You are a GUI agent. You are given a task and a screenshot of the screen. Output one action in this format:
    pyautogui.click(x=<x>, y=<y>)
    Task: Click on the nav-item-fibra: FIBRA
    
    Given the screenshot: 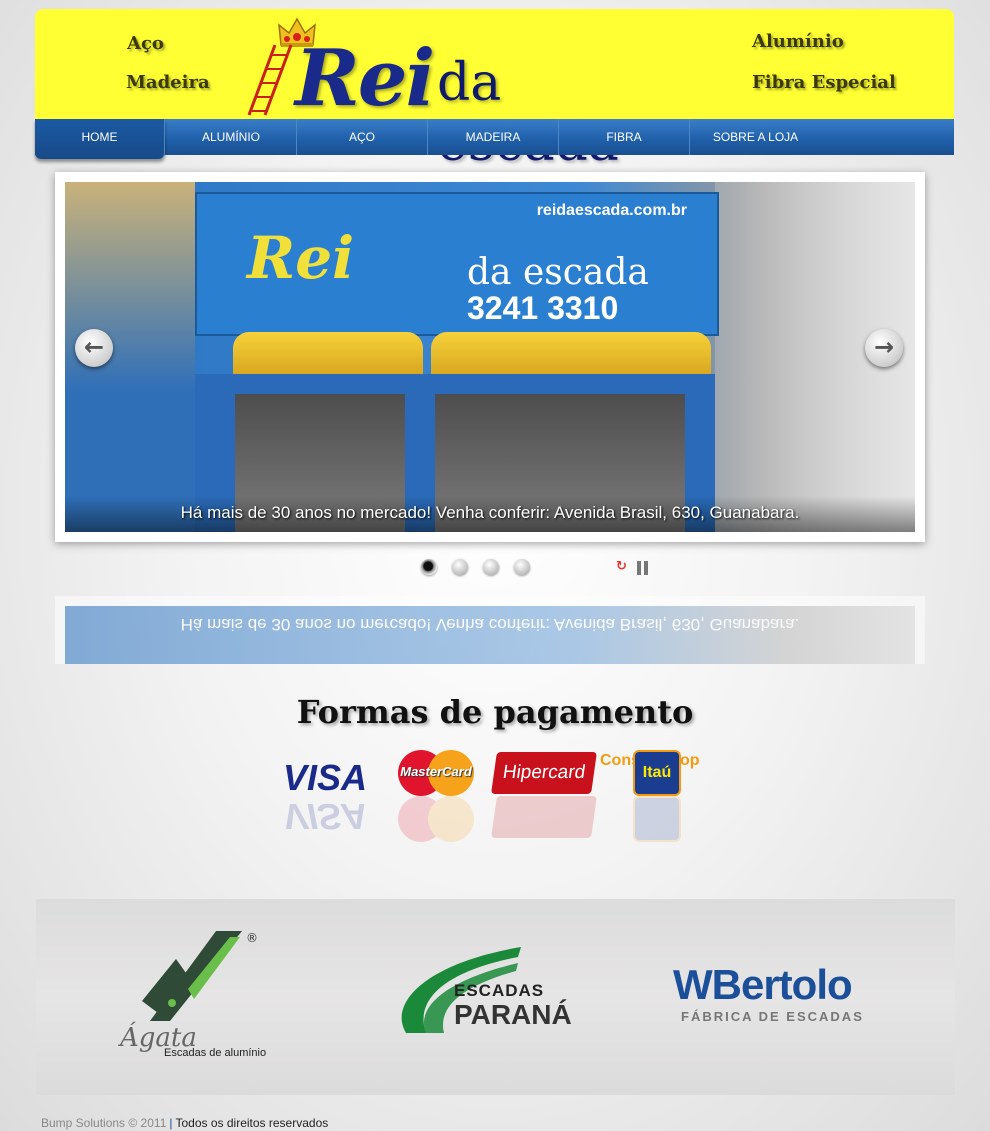 What is the action you would take?
    pyautogui.click(x=624, y=137)
    